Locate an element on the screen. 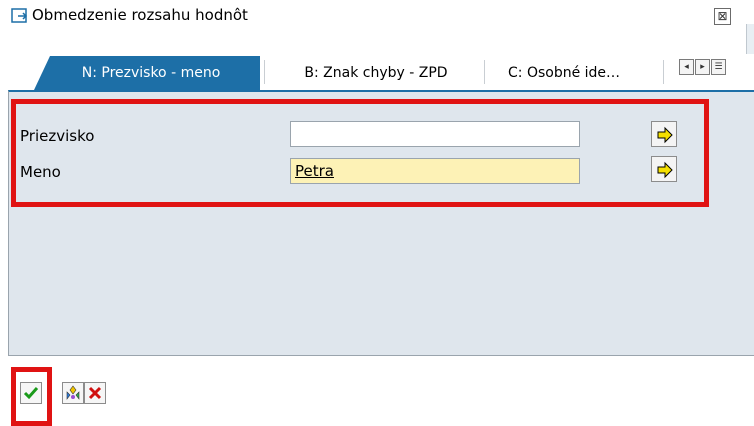  multiple-selection-button is located at coordinates (73, 393).